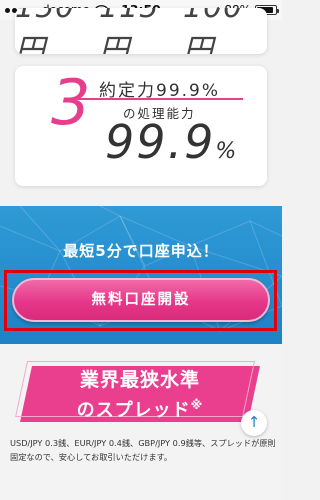 The width and height of the screenshot is (320, 500). Describe the element at coordinates (128, 31) in the screenshot. I see `price-value: 115円` at that location.